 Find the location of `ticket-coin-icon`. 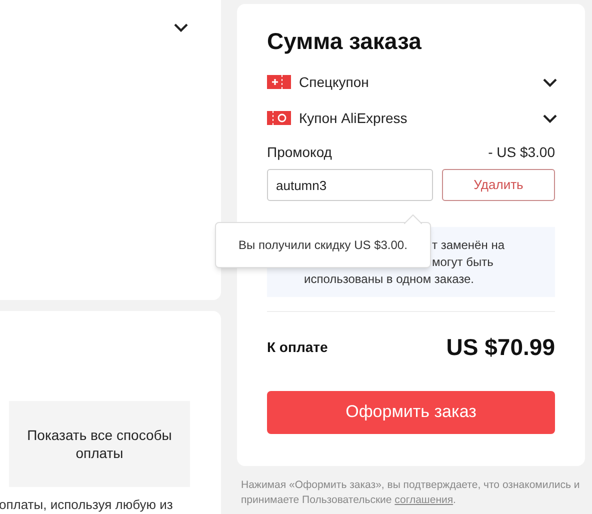

ticket-coin-icon is located at coordinates (279, 118).